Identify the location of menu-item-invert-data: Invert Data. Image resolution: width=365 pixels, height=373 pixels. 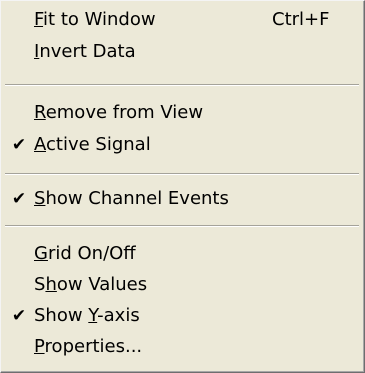
(179, 52).